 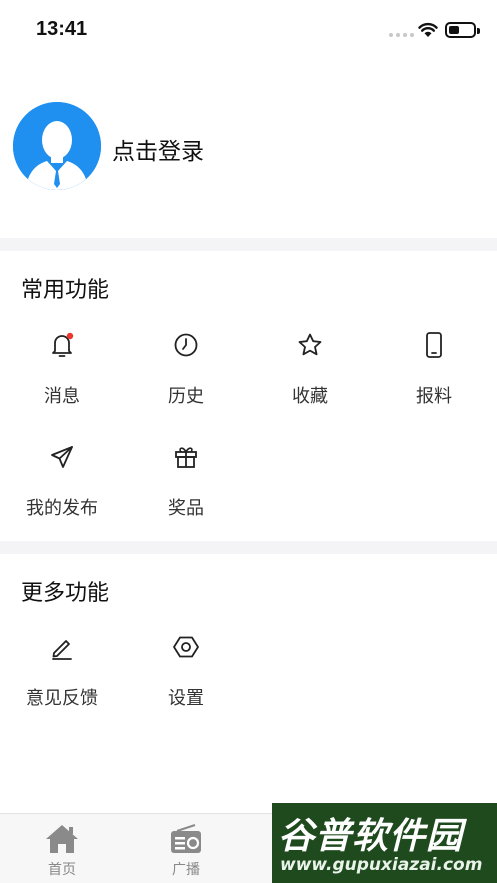 I want to click on phone-icon, so click(x=434, y=345).